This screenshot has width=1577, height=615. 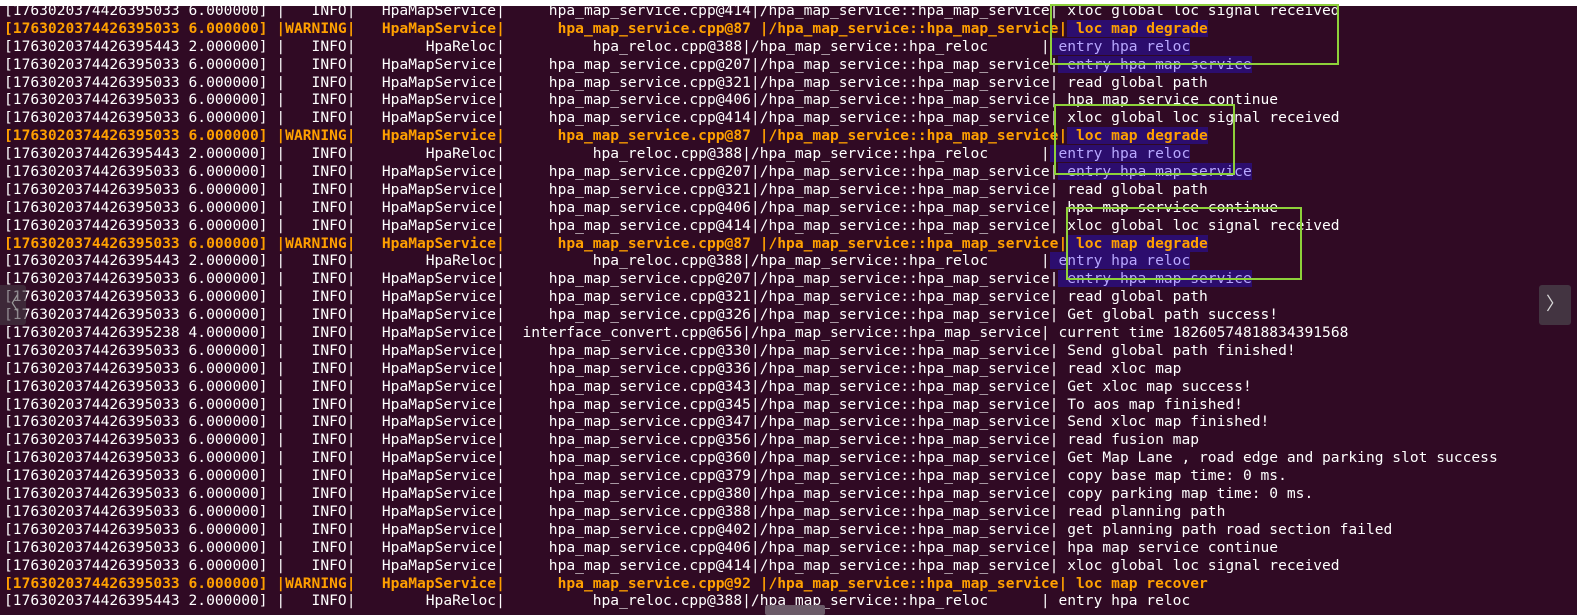 I want to click on log-file: hpa_map_service.cpp@345, so click(x=627, y=404).